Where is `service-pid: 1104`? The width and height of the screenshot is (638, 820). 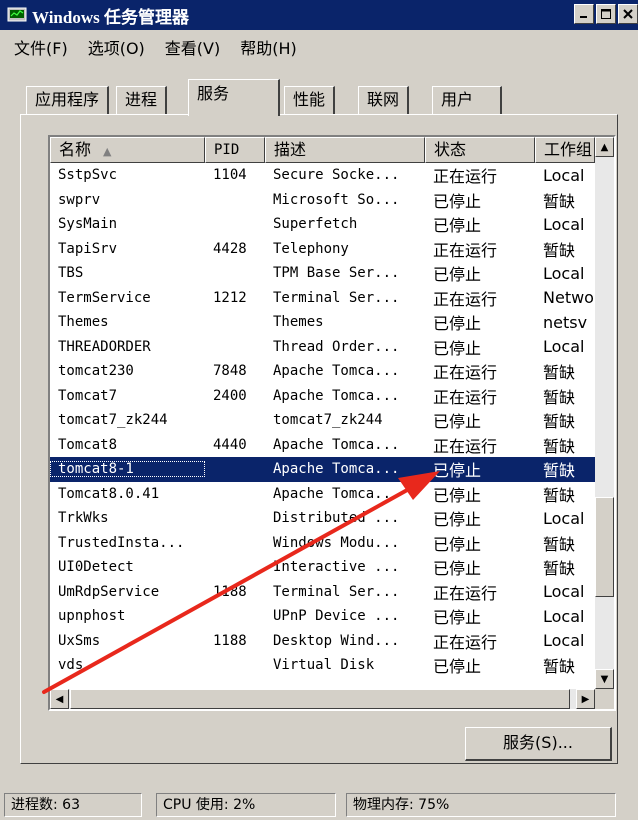 service-pid: 1104 is located at coordinates (230, 175).